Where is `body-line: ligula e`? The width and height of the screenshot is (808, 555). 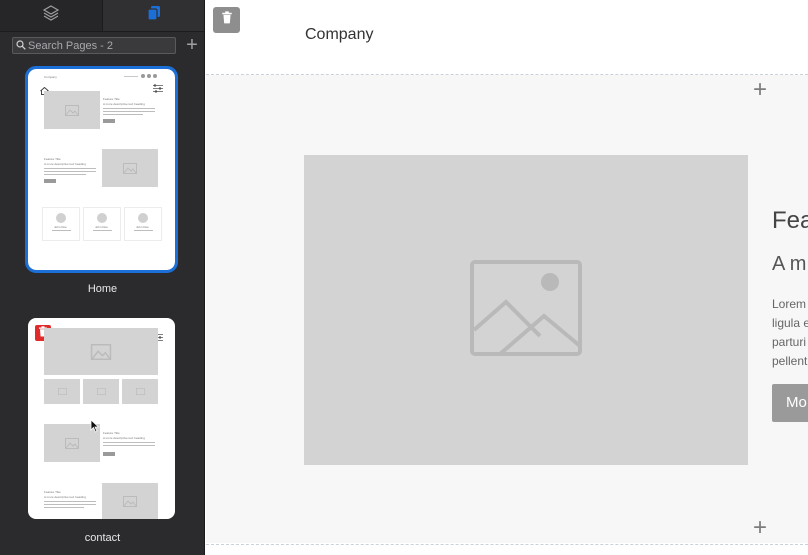 body-line: ligula e is located at coordinates (790, 323).